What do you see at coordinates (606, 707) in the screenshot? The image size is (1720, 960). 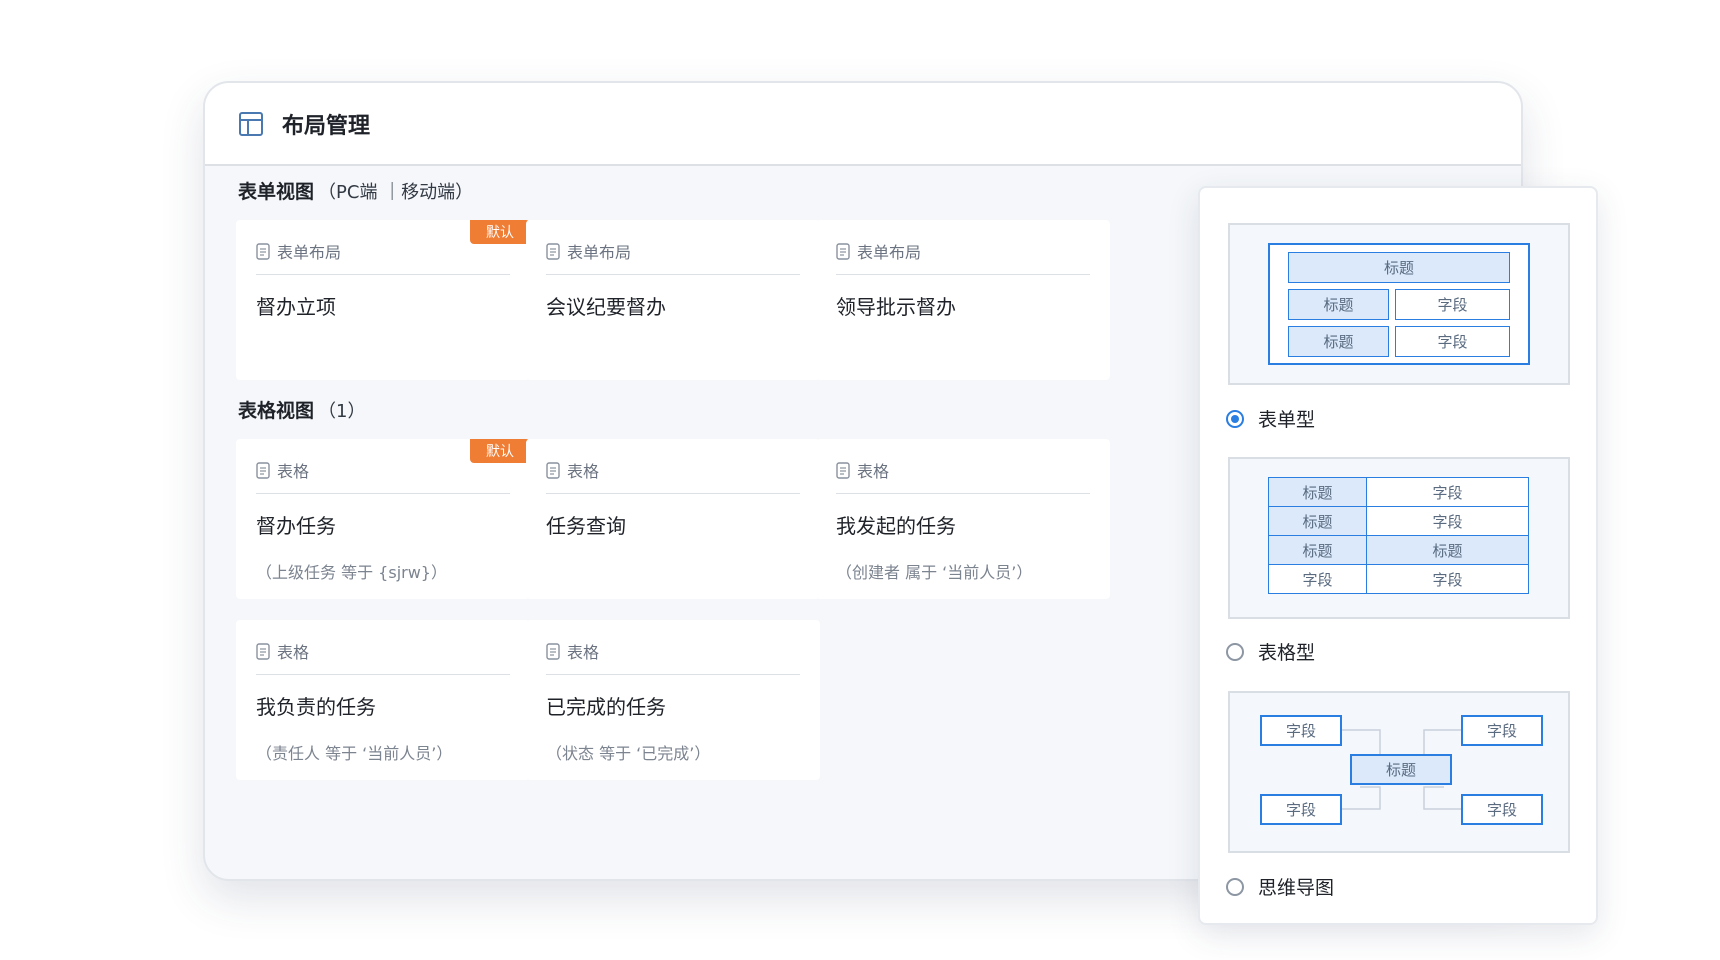 I see `card-title: 已完成的任务` at bounding box center [606, 707].